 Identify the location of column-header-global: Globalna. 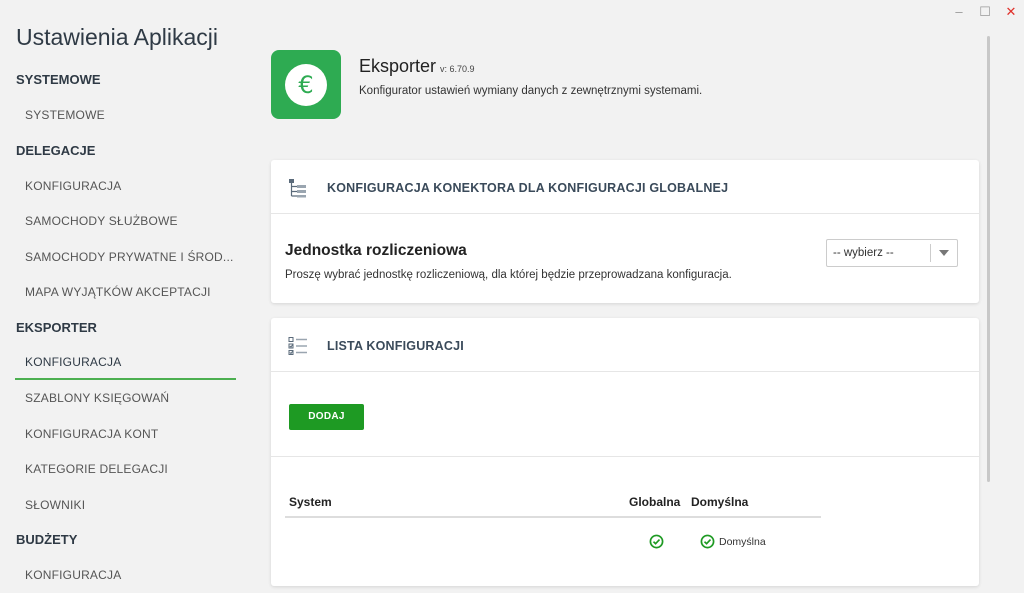
(655, 502).